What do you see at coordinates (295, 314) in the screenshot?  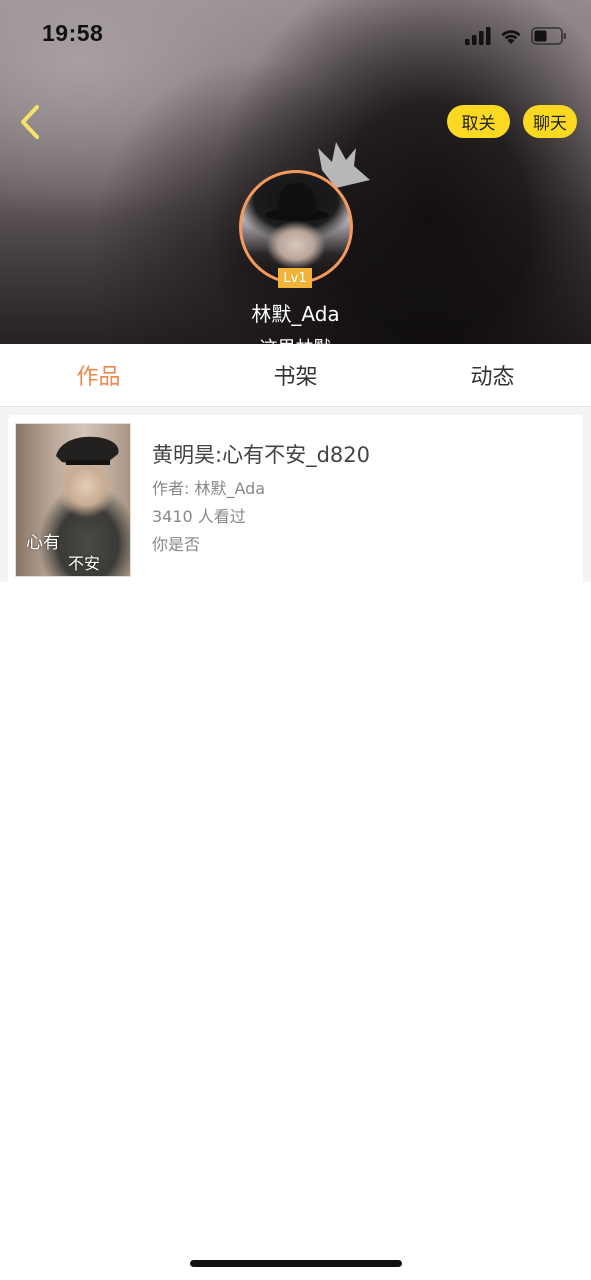 I see `username: 林默_Ada` at bounding box center [295, 314].